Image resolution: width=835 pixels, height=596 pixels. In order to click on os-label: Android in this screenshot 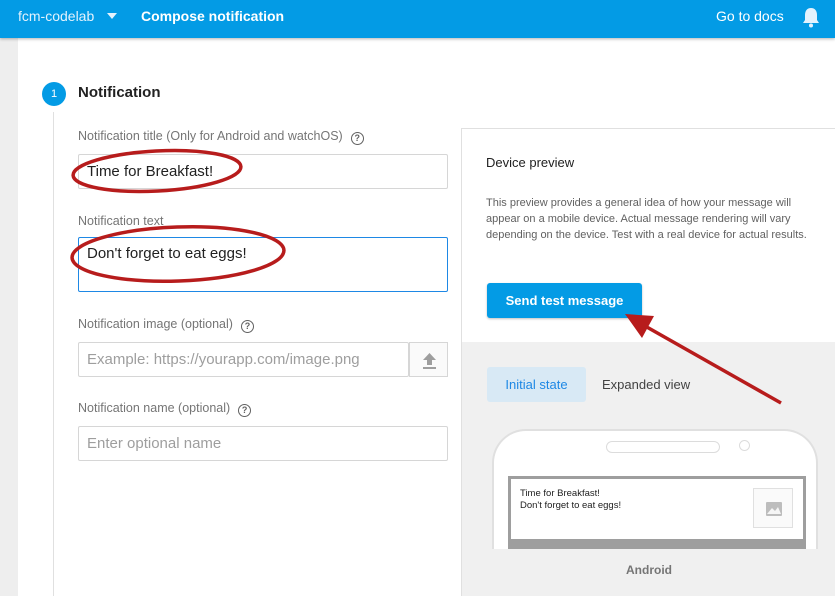, I will do `click(649, 570)`.